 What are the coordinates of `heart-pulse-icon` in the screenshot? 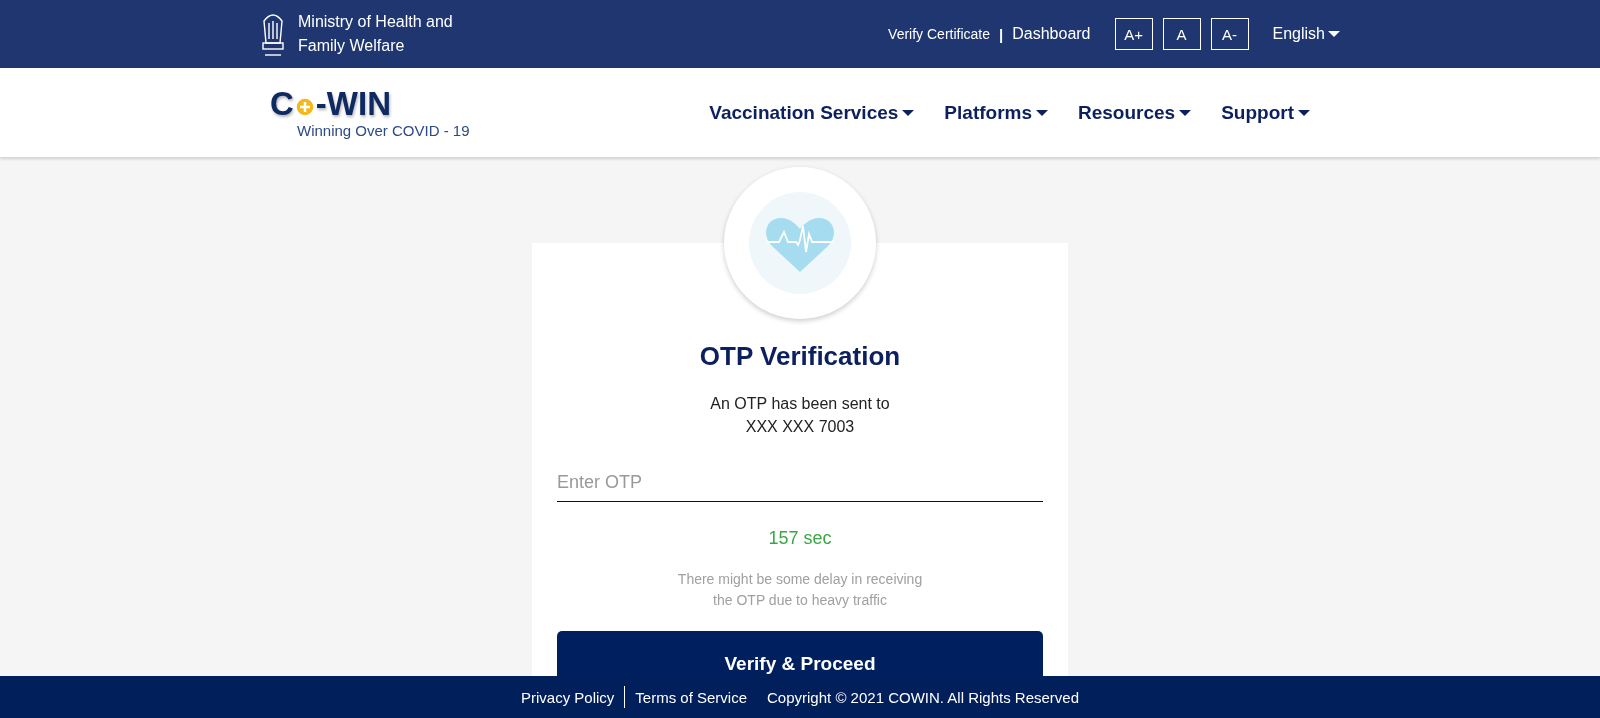 It's located at (800, 243).